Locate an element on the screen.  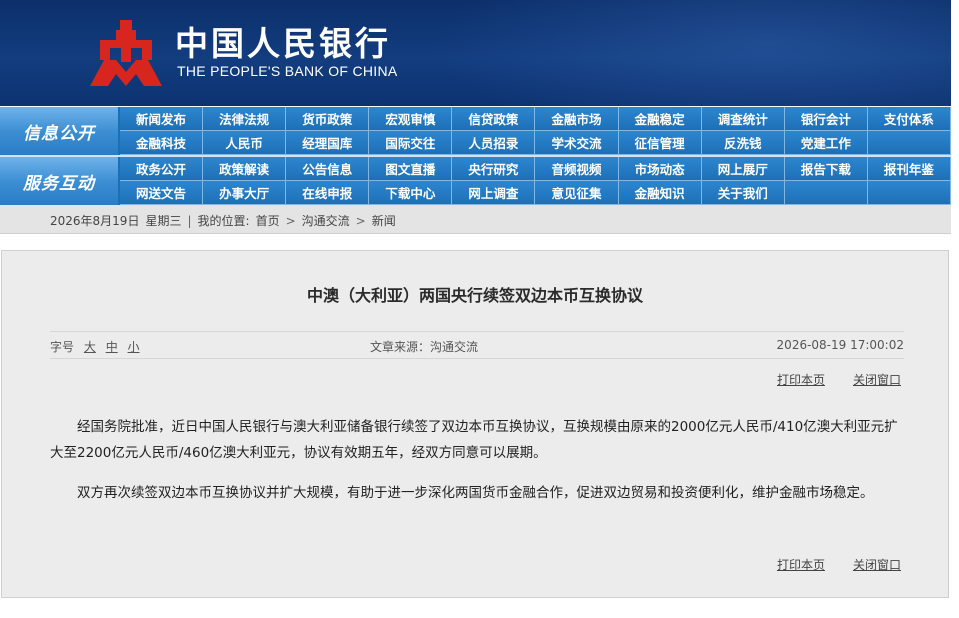
nav-interact-item: 政务公开 is located at coordinates (162, 169).